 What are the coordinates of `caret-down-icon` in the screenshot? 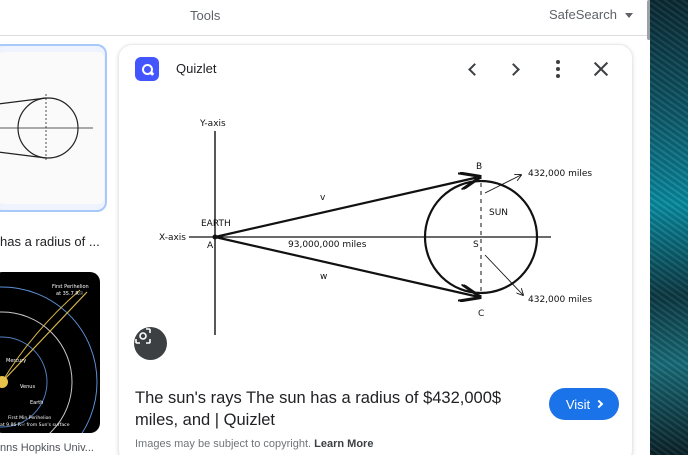 It's located at (628, 15).